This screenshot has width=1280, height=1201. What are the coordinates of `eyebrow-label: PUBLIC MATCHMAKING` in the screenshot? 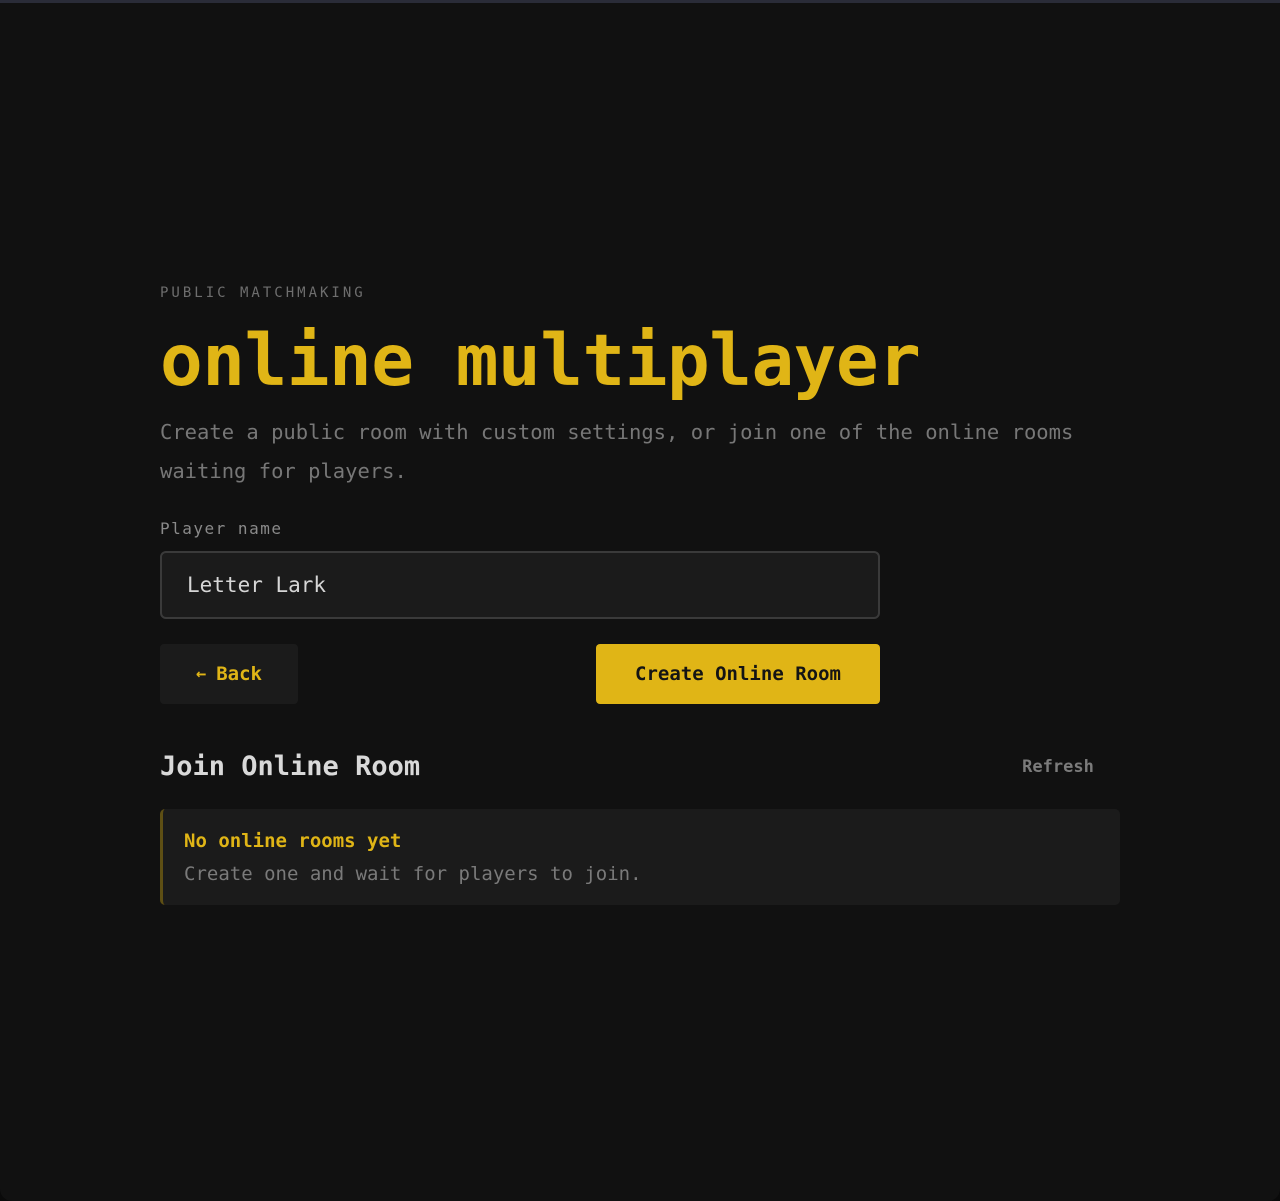 It's located at (263, 293).